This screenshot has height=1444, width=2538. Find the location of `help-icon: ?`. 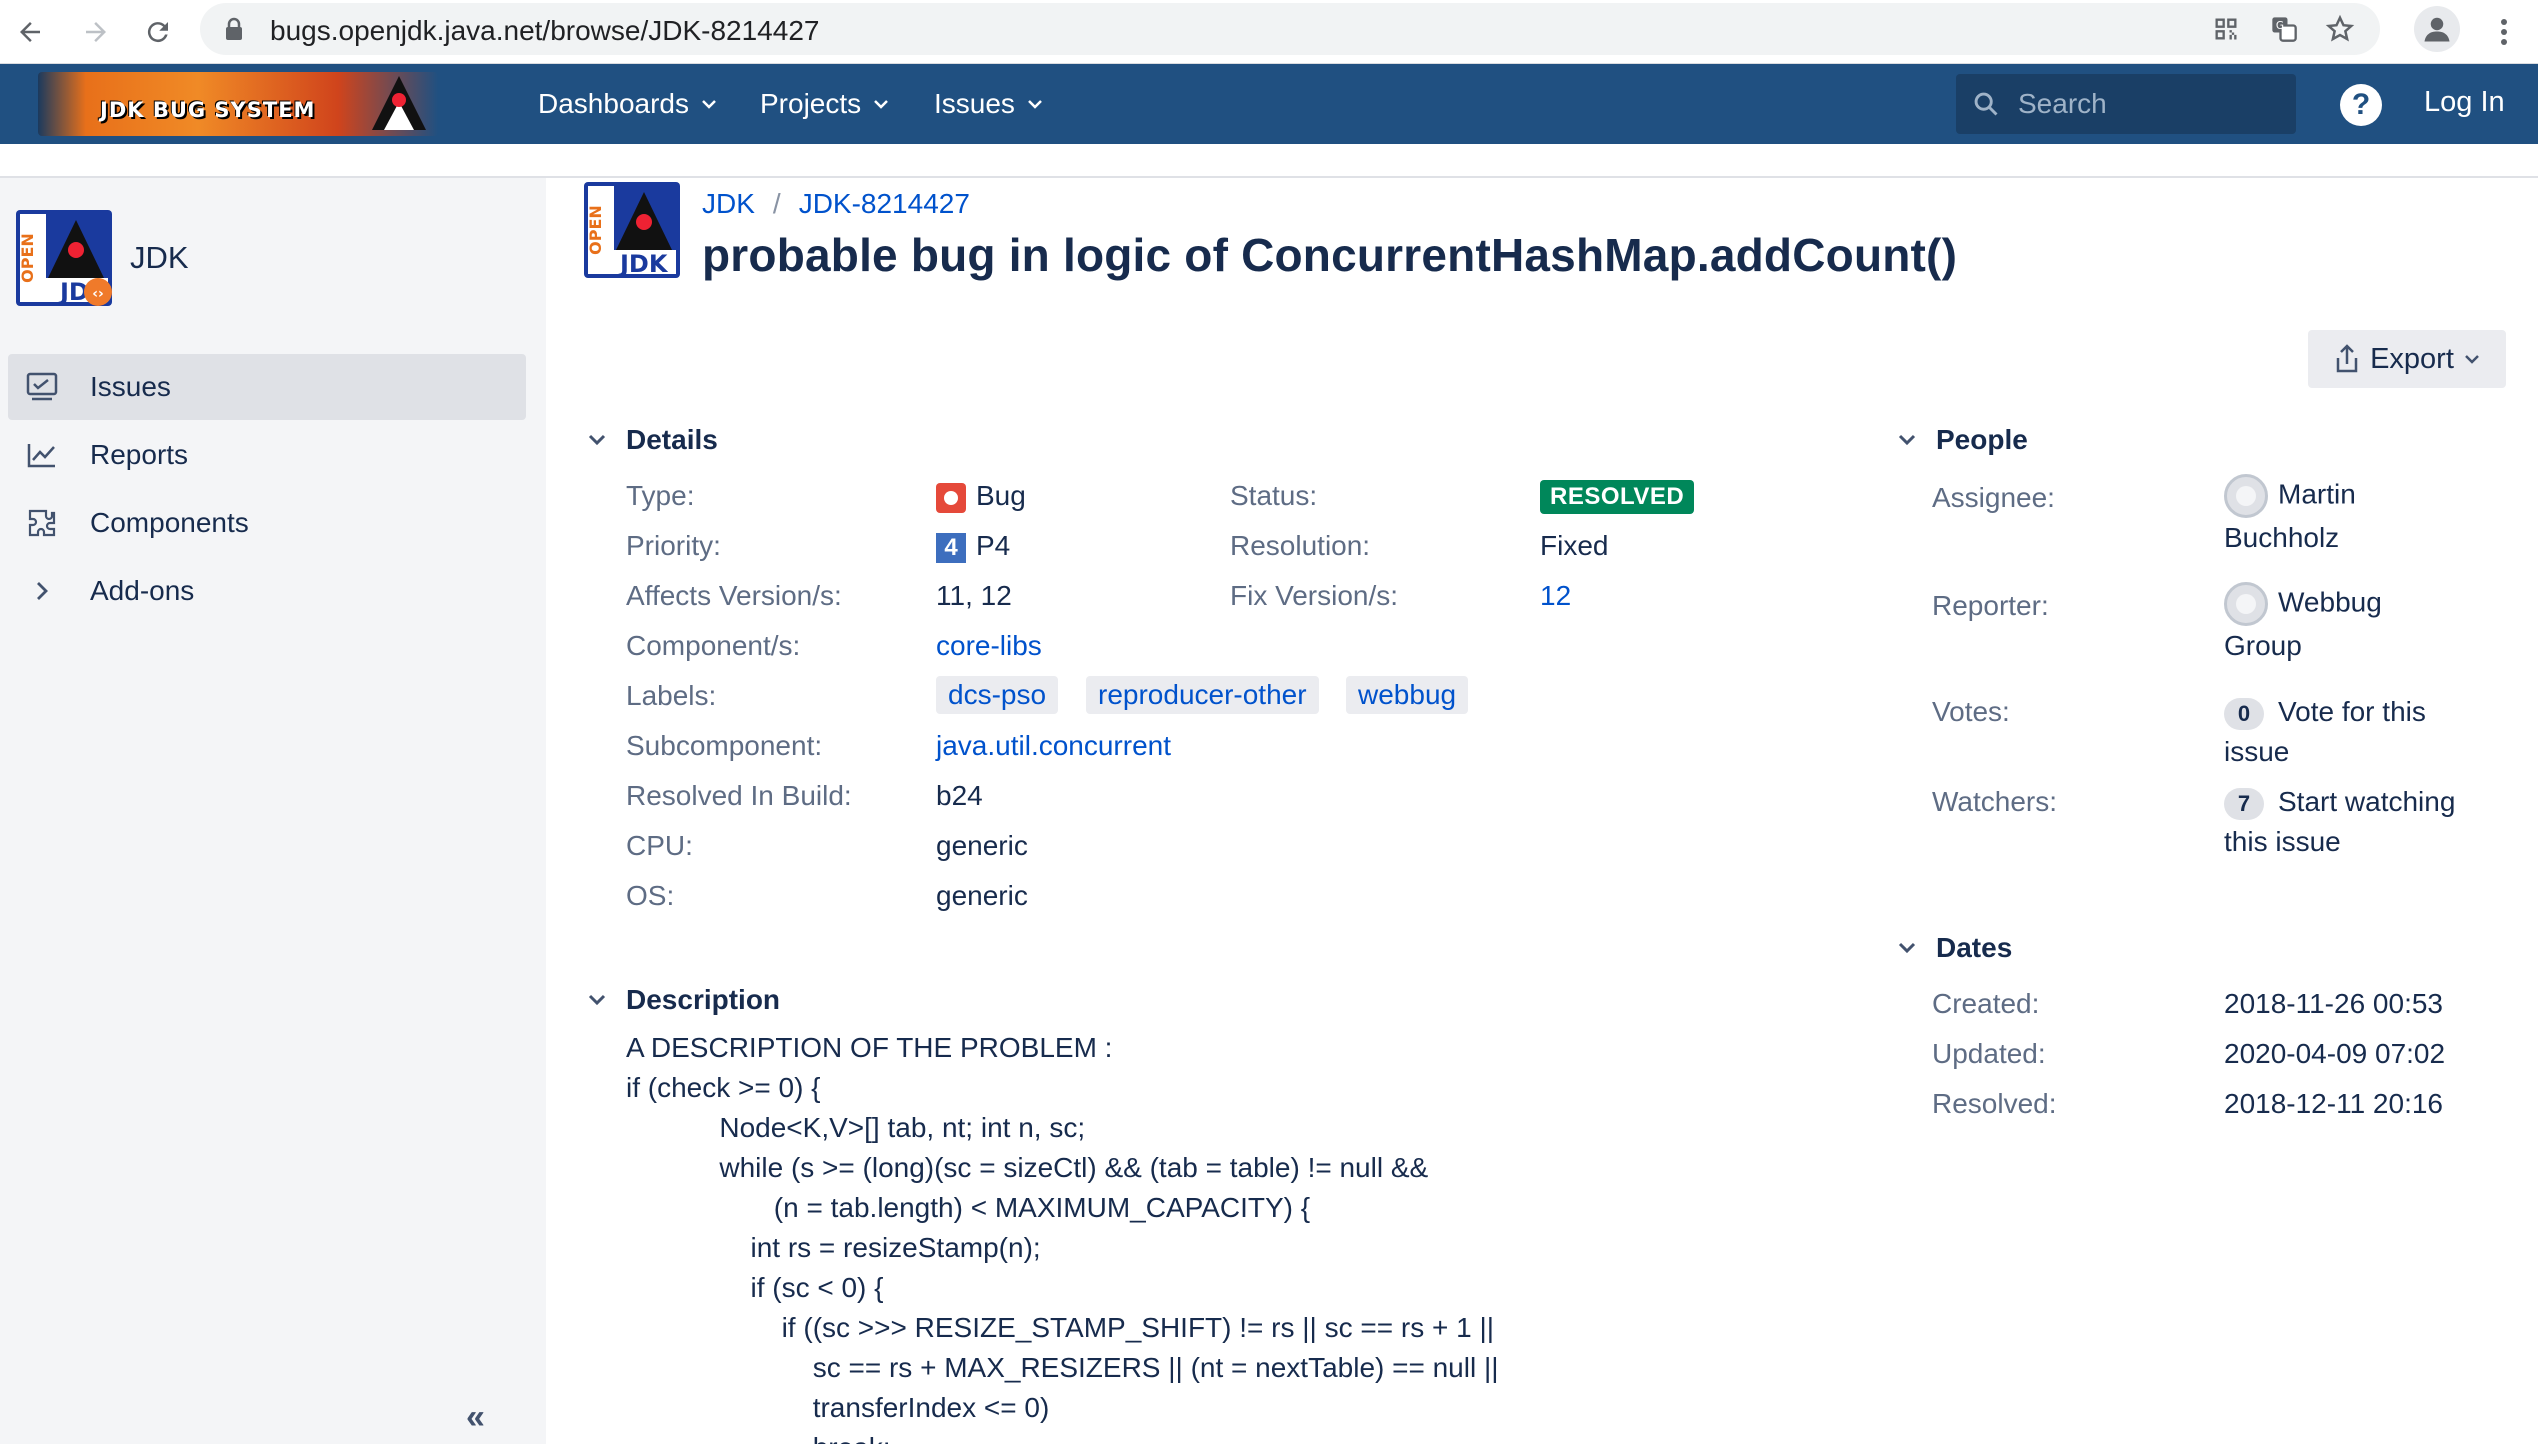

help-icon: ? is located at coordinates (2361, 105).